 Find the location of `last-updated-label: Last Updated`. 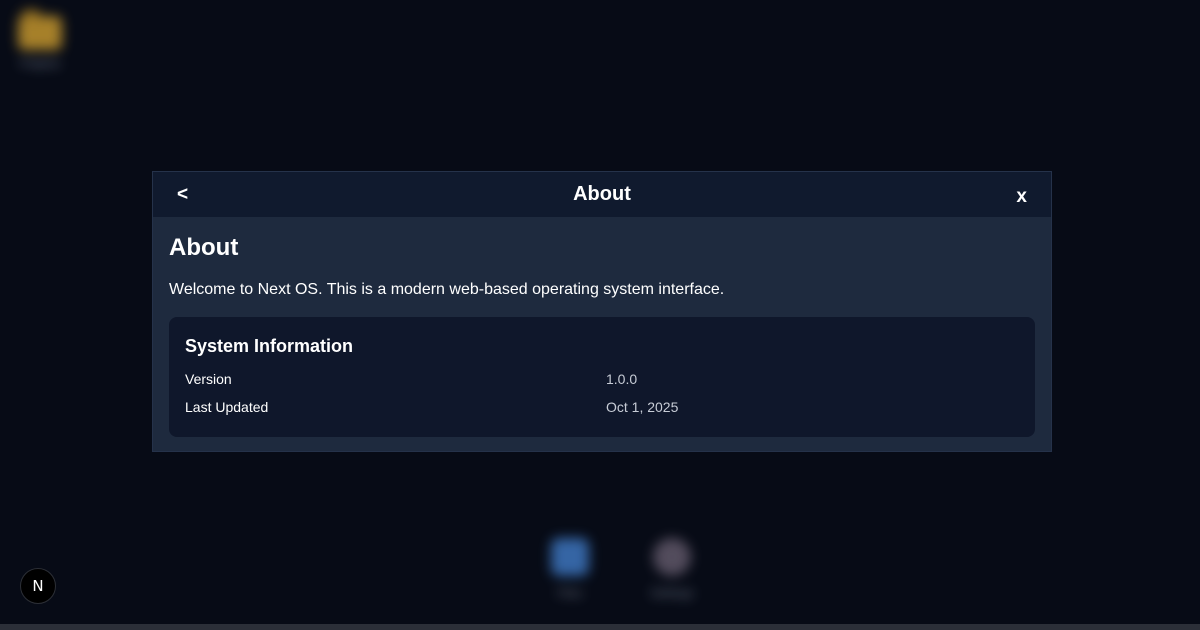

last-updated-label: Last Updated is located at coordinates (227, 407).